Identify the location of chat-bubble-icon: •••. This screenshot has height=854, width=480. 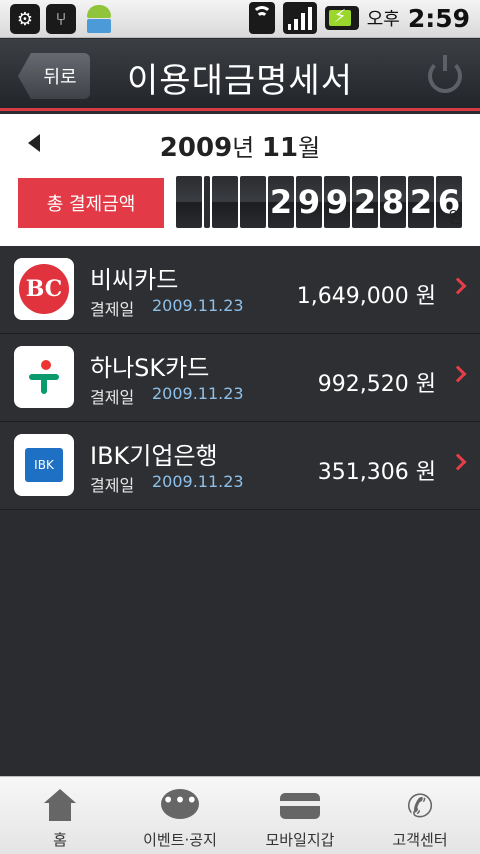
(180, 804).